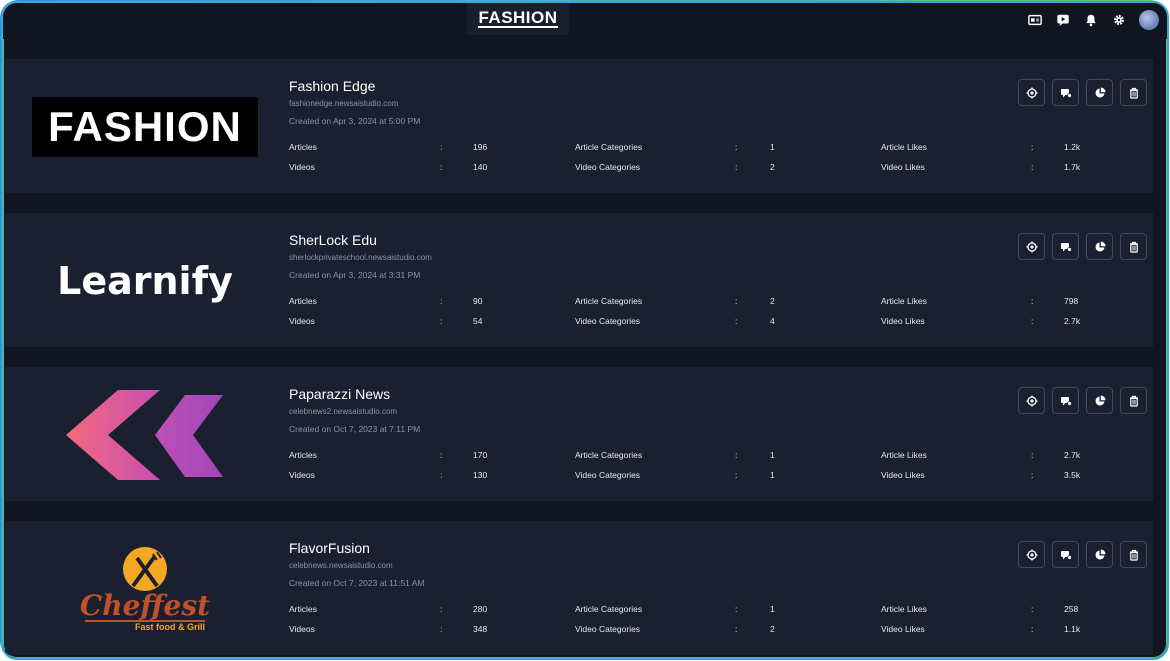  What do you see at coordinates (355, 121) in the screenshot?
I see `created-date: Created on Apr 3, 2024 at 5:00 PM` at bounding box center [355, 121].